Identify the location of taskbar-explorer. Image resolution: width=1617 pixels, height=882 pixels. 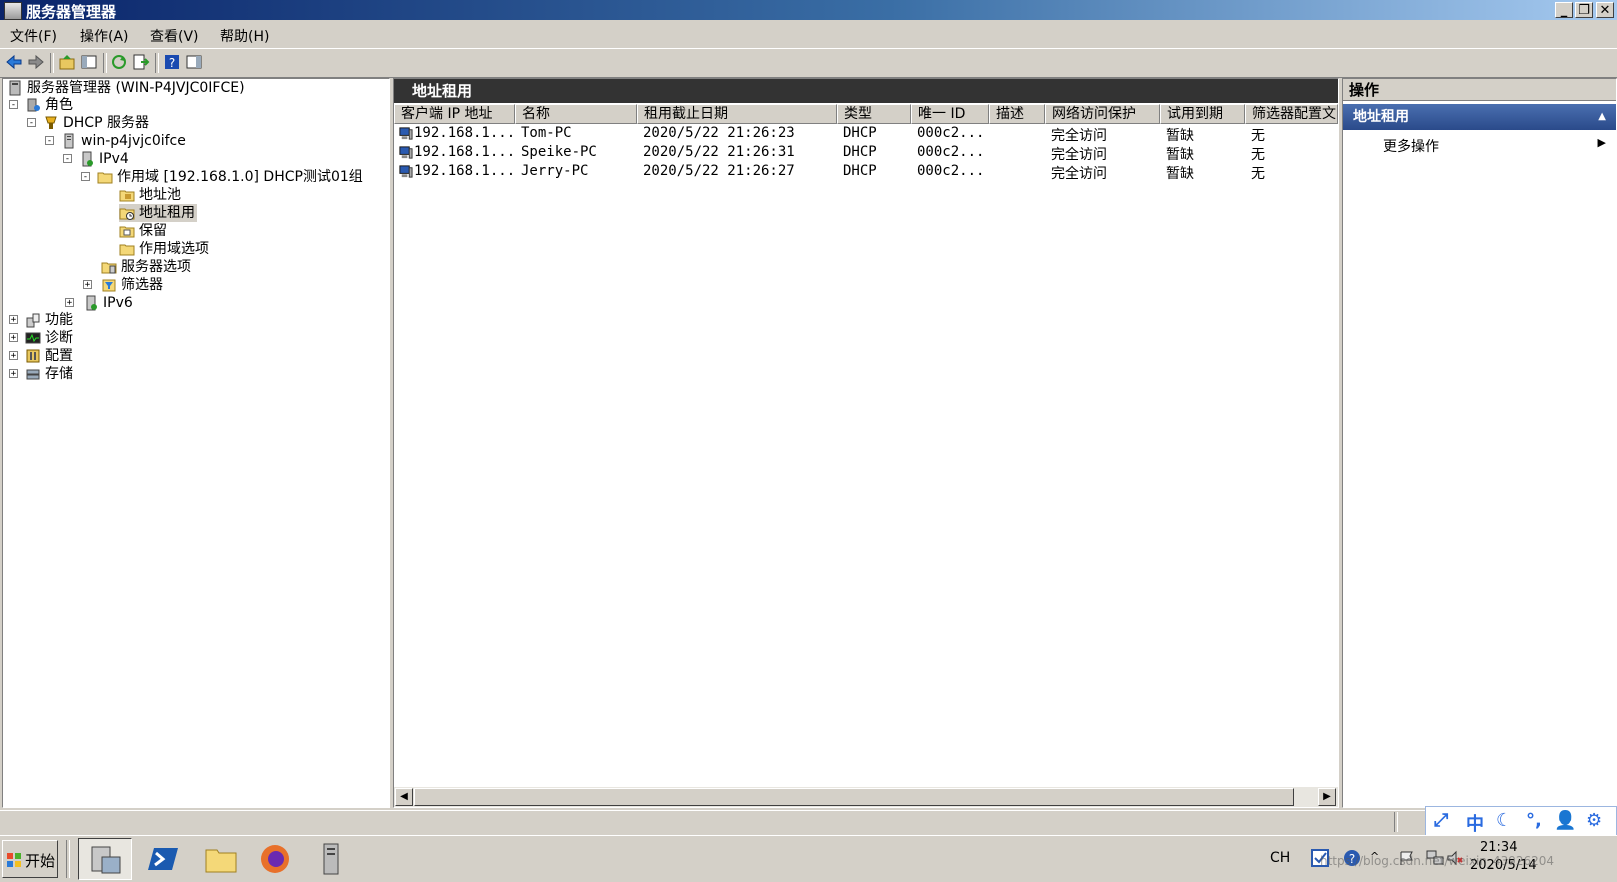
(221, 859).